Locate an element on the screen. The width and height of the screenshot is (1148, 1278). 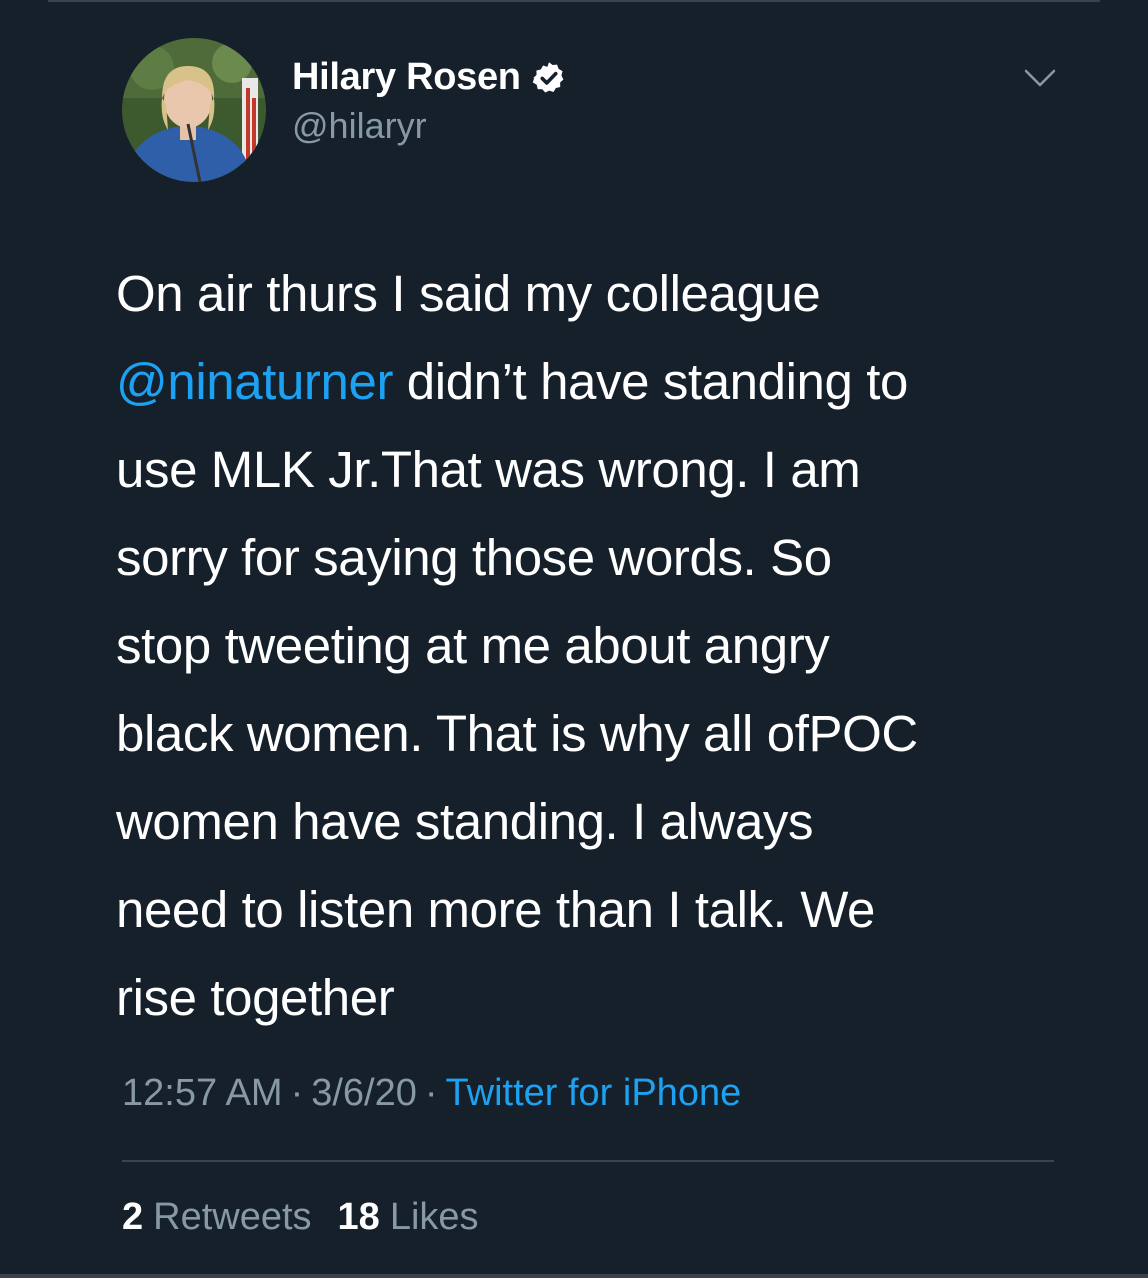
tweet-line-8: need to listen more than I talk. We is located at coordinates (495, 909).